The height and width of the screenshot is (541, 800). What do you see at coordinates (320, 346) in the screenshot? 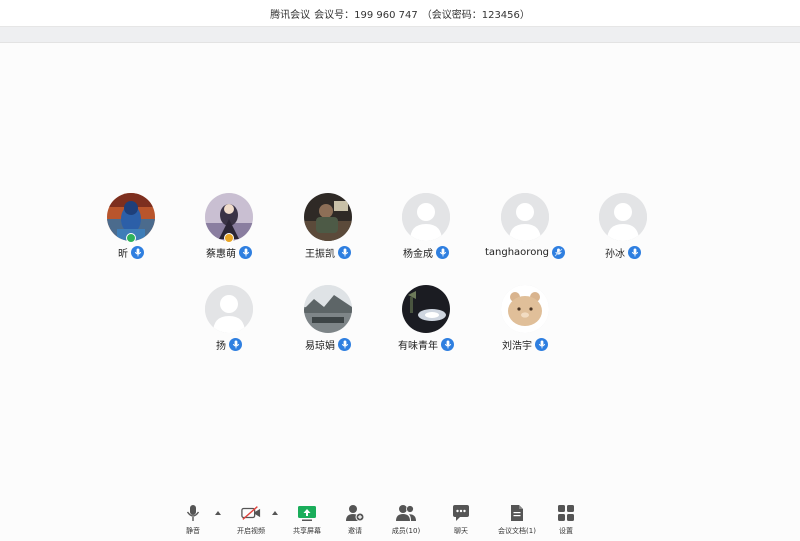
I see `participant-name: 易琼娟` at bounding box center [320, 346].